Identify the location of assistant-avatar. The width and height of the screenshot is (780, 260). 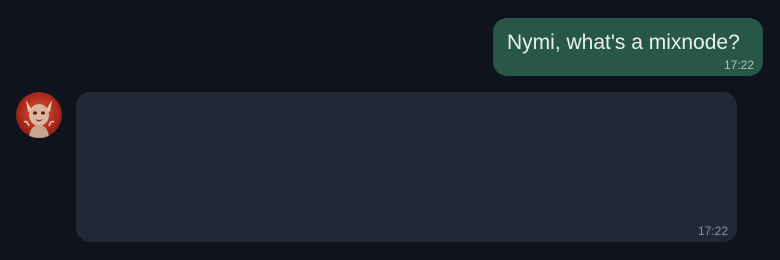
(39, 115).